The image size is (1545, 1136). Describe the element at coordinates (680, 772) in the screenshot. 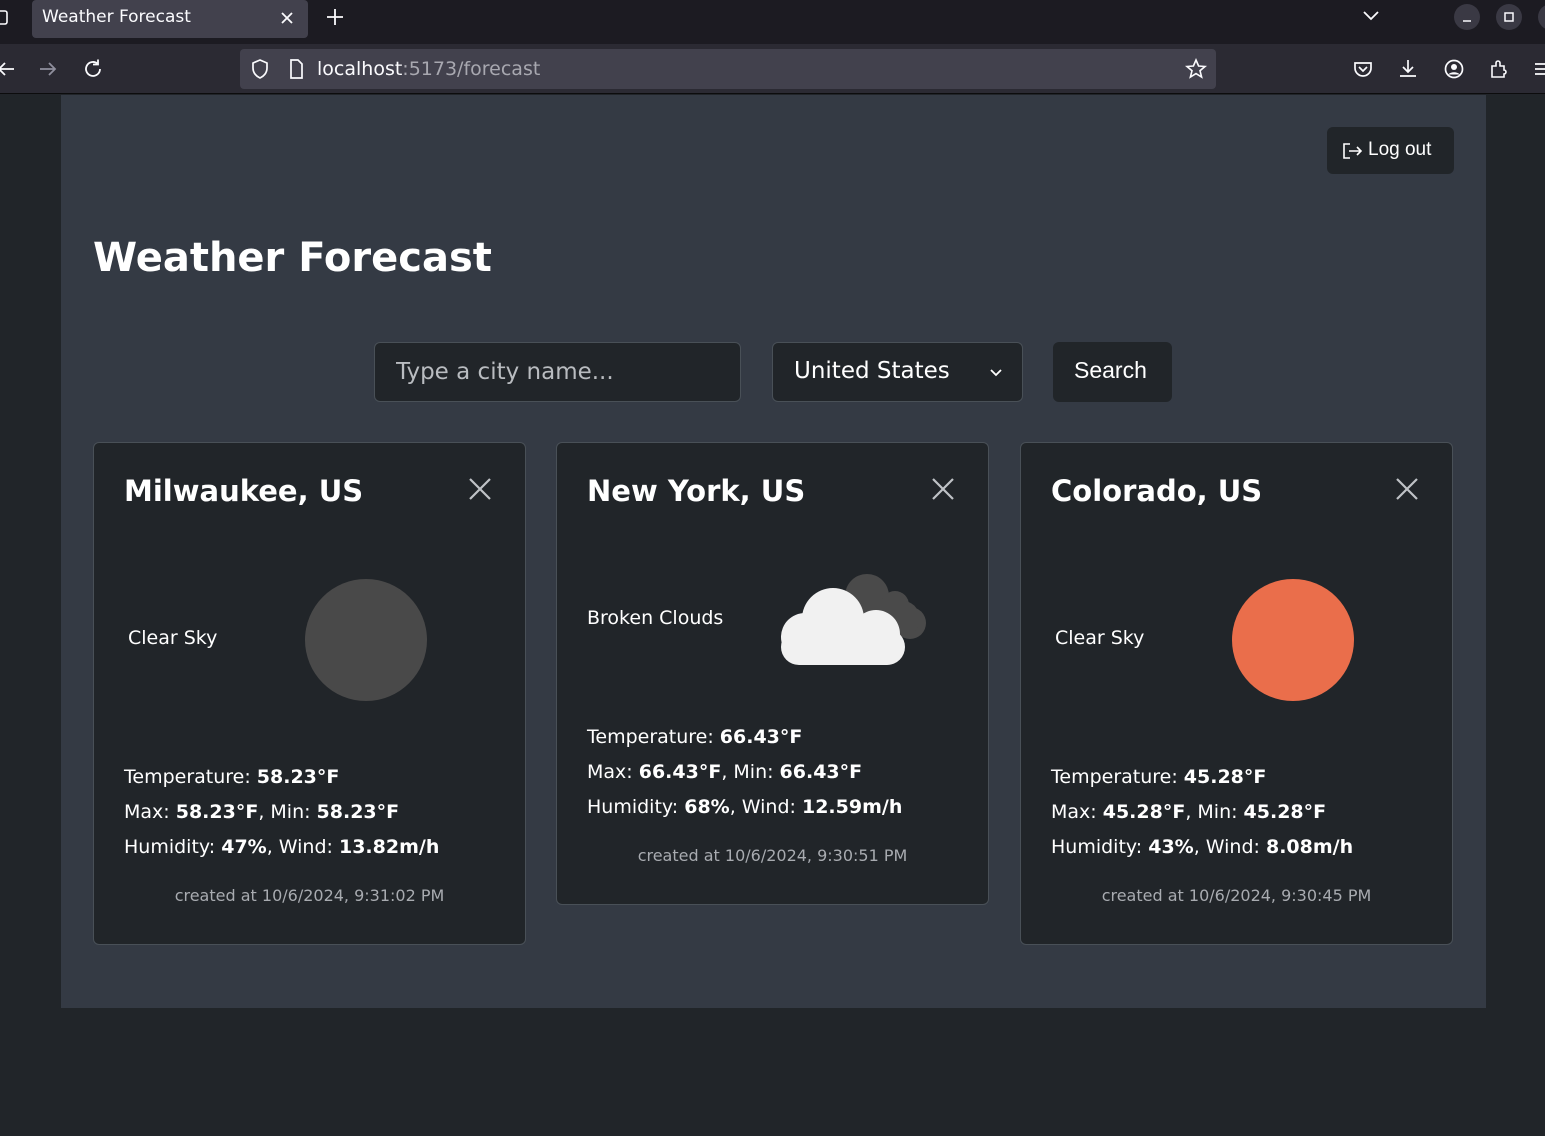

I see `max-value: 66.43°F` at that location.